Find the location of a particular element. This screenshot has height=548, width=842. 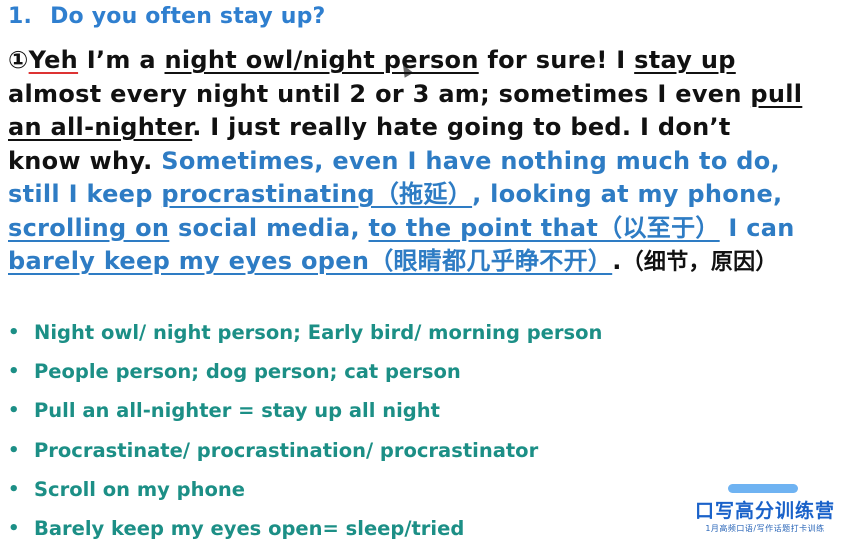

phrase-night-owl: night owl/night person is located at coordinates (321, 60).